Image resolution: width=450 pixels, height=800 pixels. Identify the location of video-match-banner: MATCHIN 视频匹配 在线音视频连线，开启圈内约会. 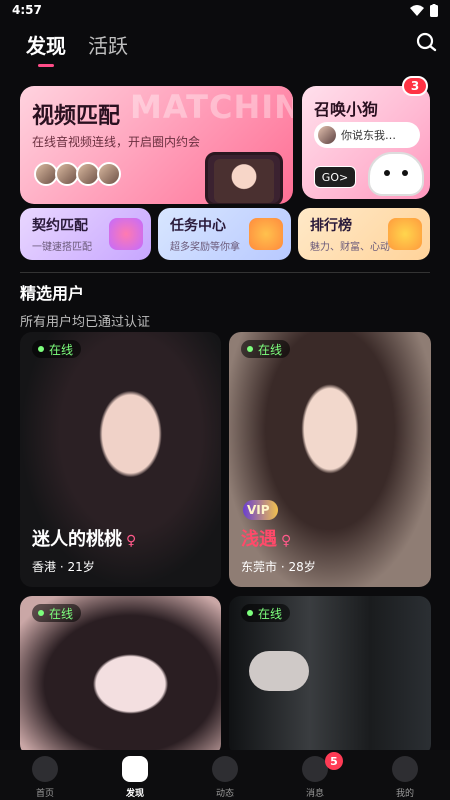
(156, 145).